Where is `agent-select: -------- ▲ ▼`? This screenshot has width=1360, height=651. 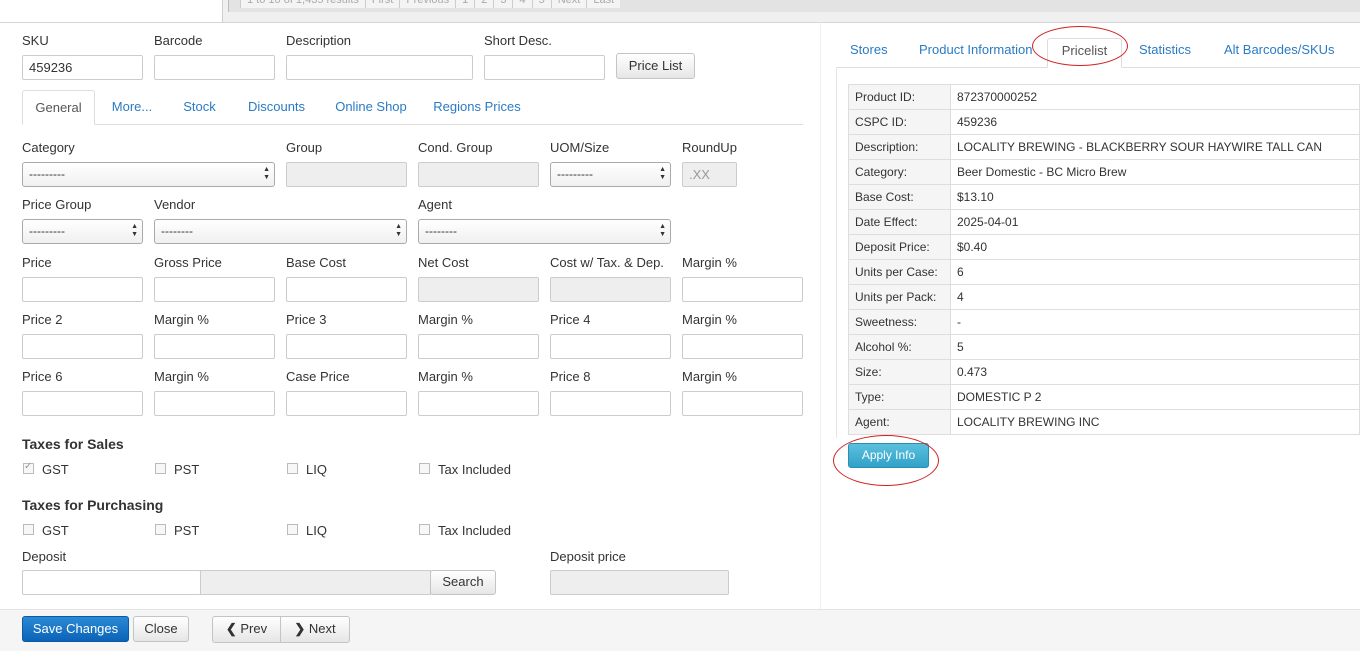 agent-select: -------- ▲ ▼ is located at coordinates (544, 231).